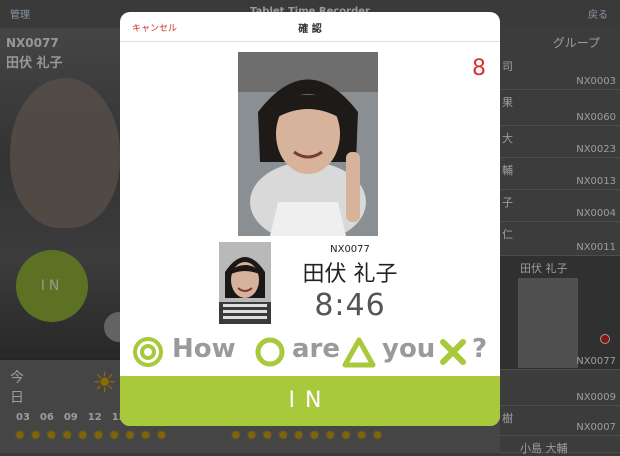  I want to click on double-circle-icon, so click(148, 352).